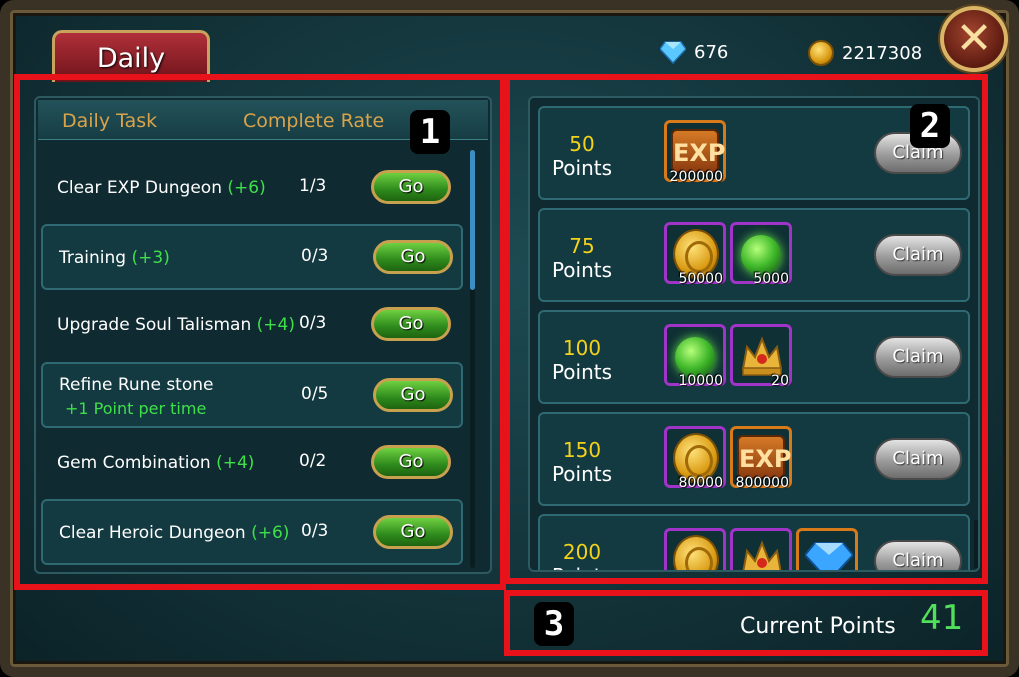  What do you see at coordinates (930, 126) in the screenshot?
I see `annotation-label-2: 2` at bounding box center [930, 126].